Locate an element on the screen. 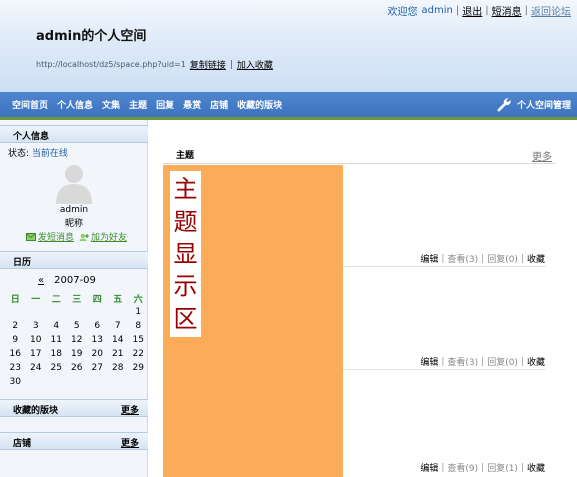  nav-item-rewards: 悬赏 is located at coordinates (192, 104).